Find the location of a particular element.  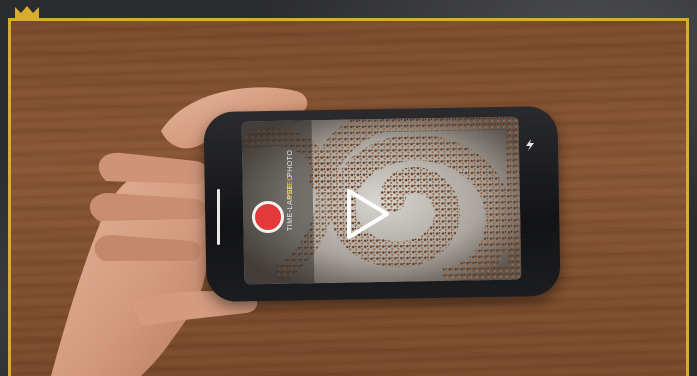

zoom-indicator is located at coordinates (218, 217).